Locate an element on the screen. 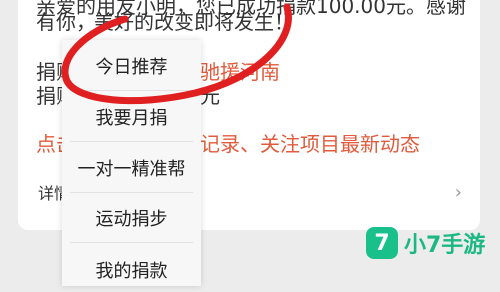 The image size is (500, 292). thank-you-line-2a: 有你， is located at coordinates (66, 22).